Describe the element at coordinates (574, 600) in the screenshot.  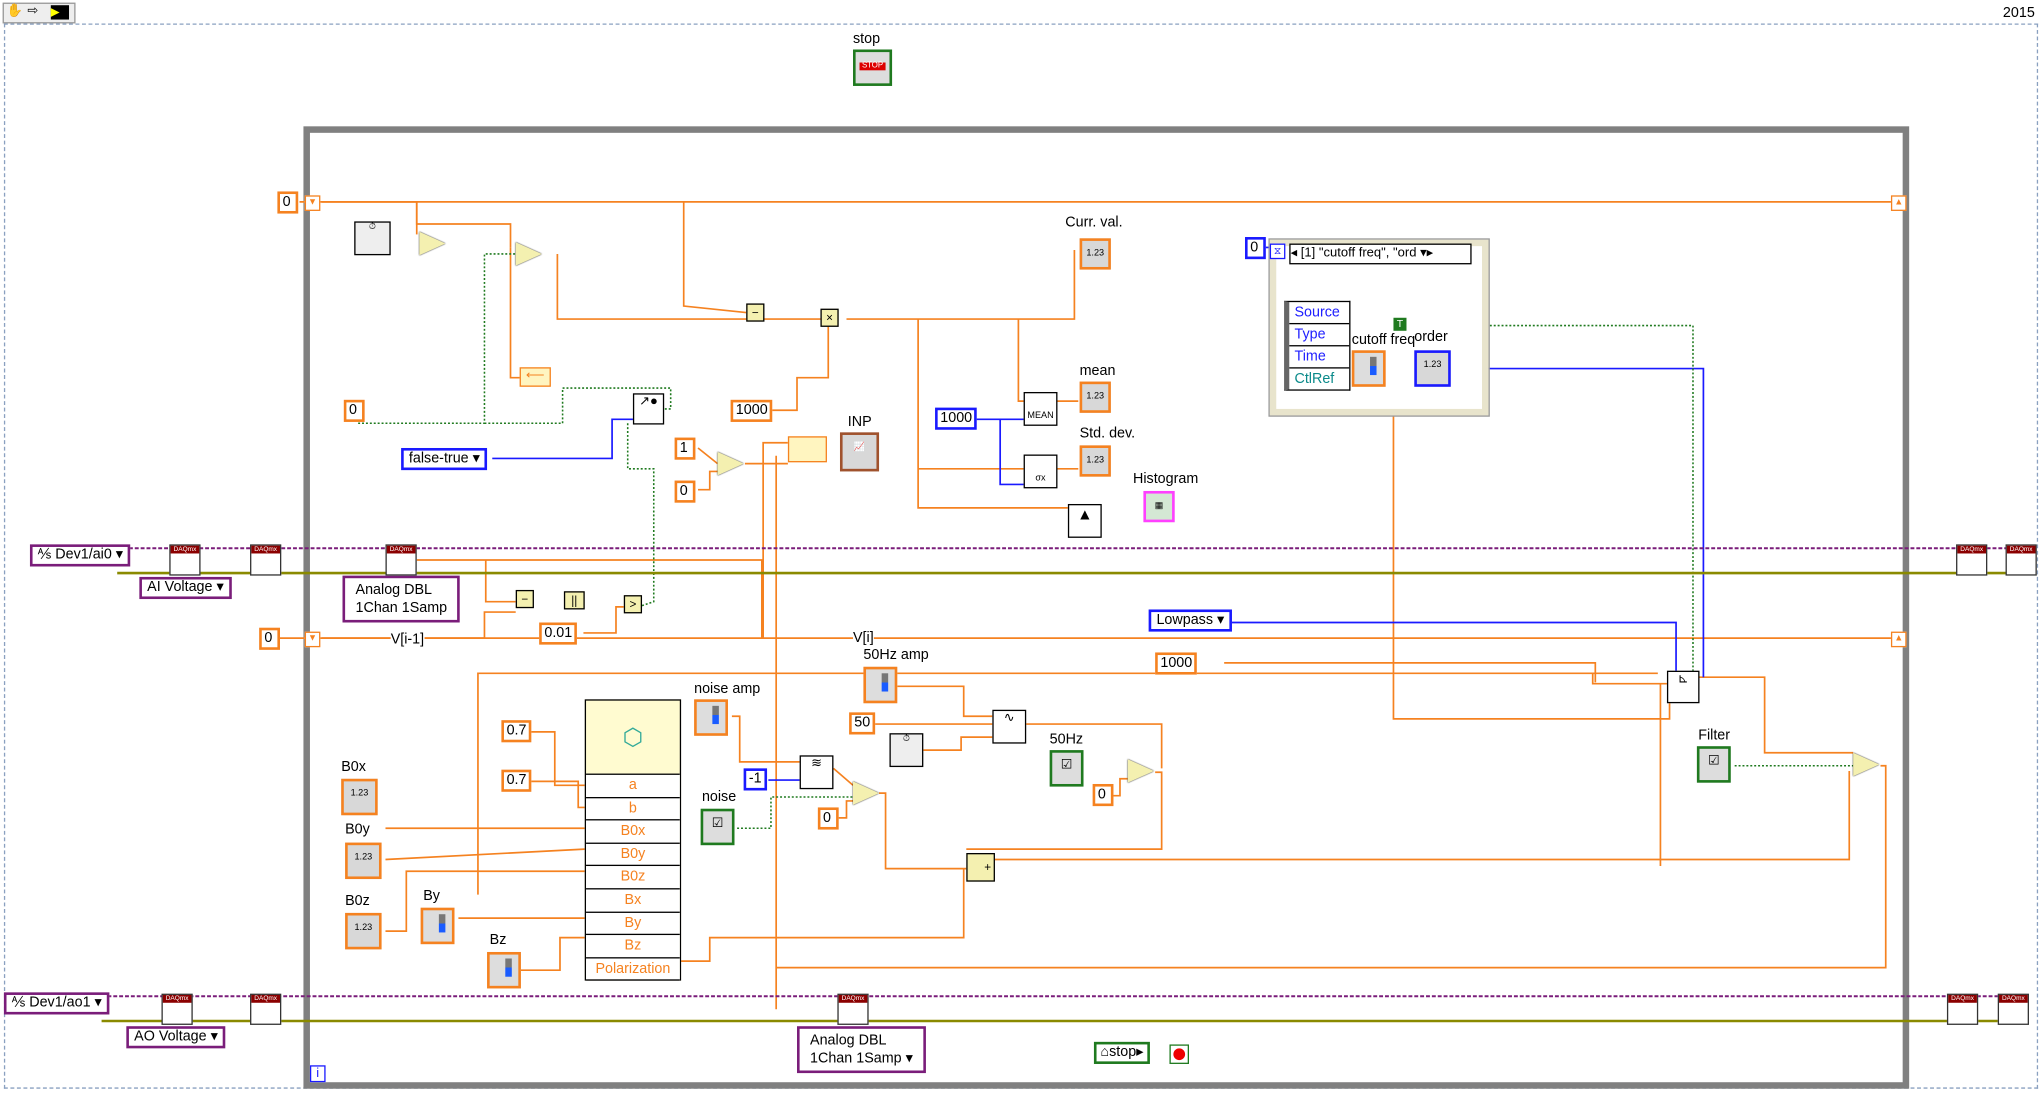
I see `absolute-value-node: ||` at that location.